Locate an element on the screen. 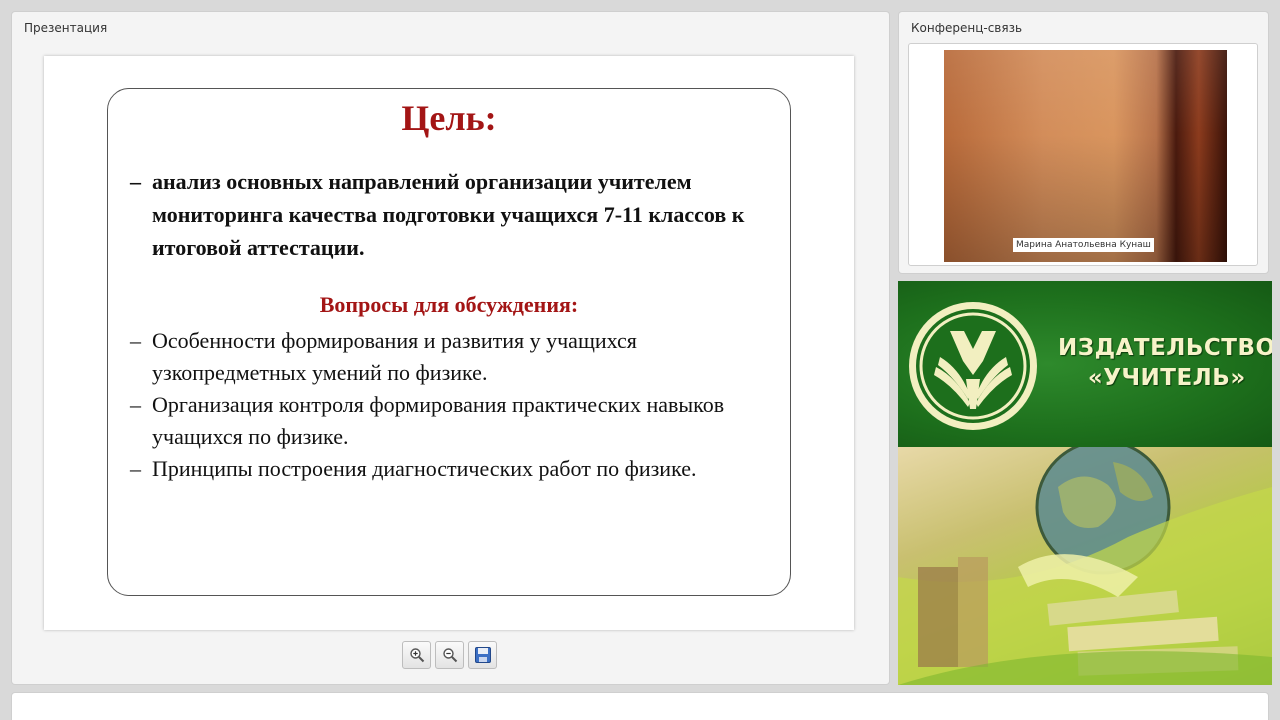  publisher-name: ИЗДАТЕЛЬСТВО «УЧИТЕЛЬ» is located at coordinates (1165, 363).